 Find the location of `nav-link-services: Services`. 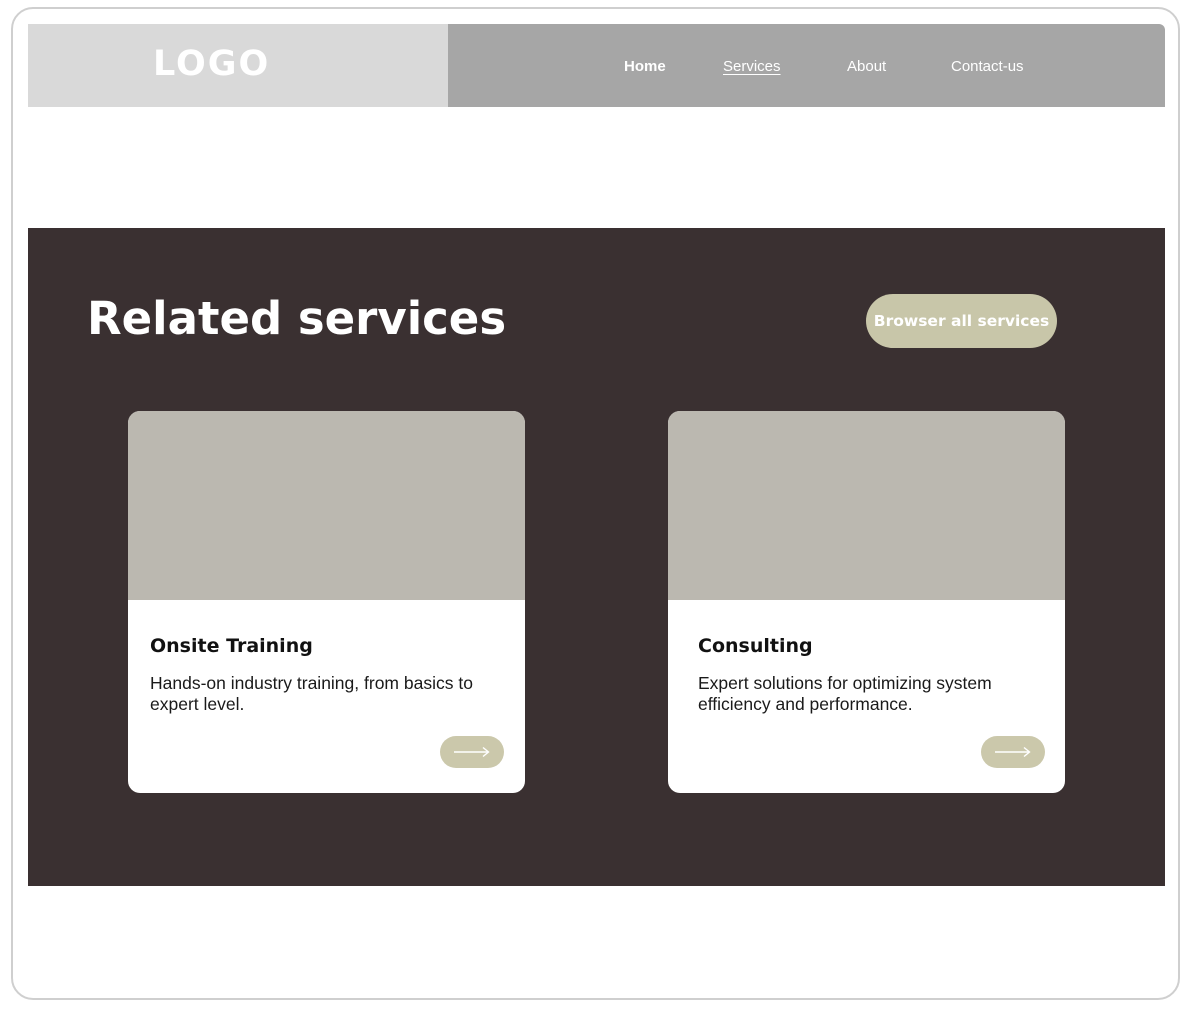

nav-link-services: Services is located at coordinates (752, 66).